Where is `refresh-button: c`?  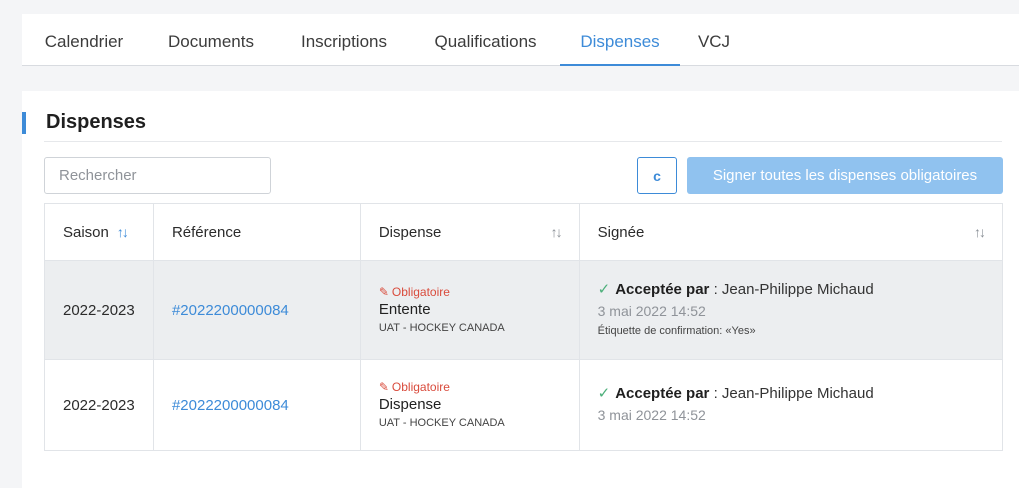 refresh-button: c is located at coordinates (657, 175).